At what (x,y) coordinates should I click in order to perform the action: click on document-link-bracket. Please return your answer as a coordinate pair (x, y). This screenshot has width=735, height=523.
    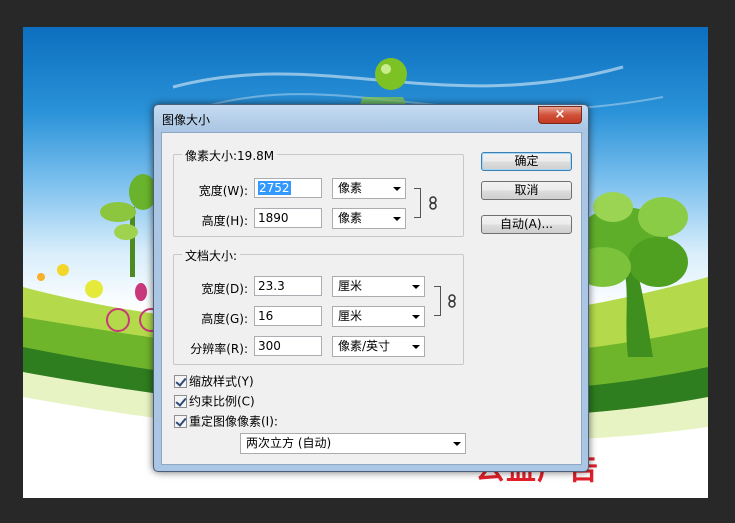
    Looking at the image, I should click on (437, 301).